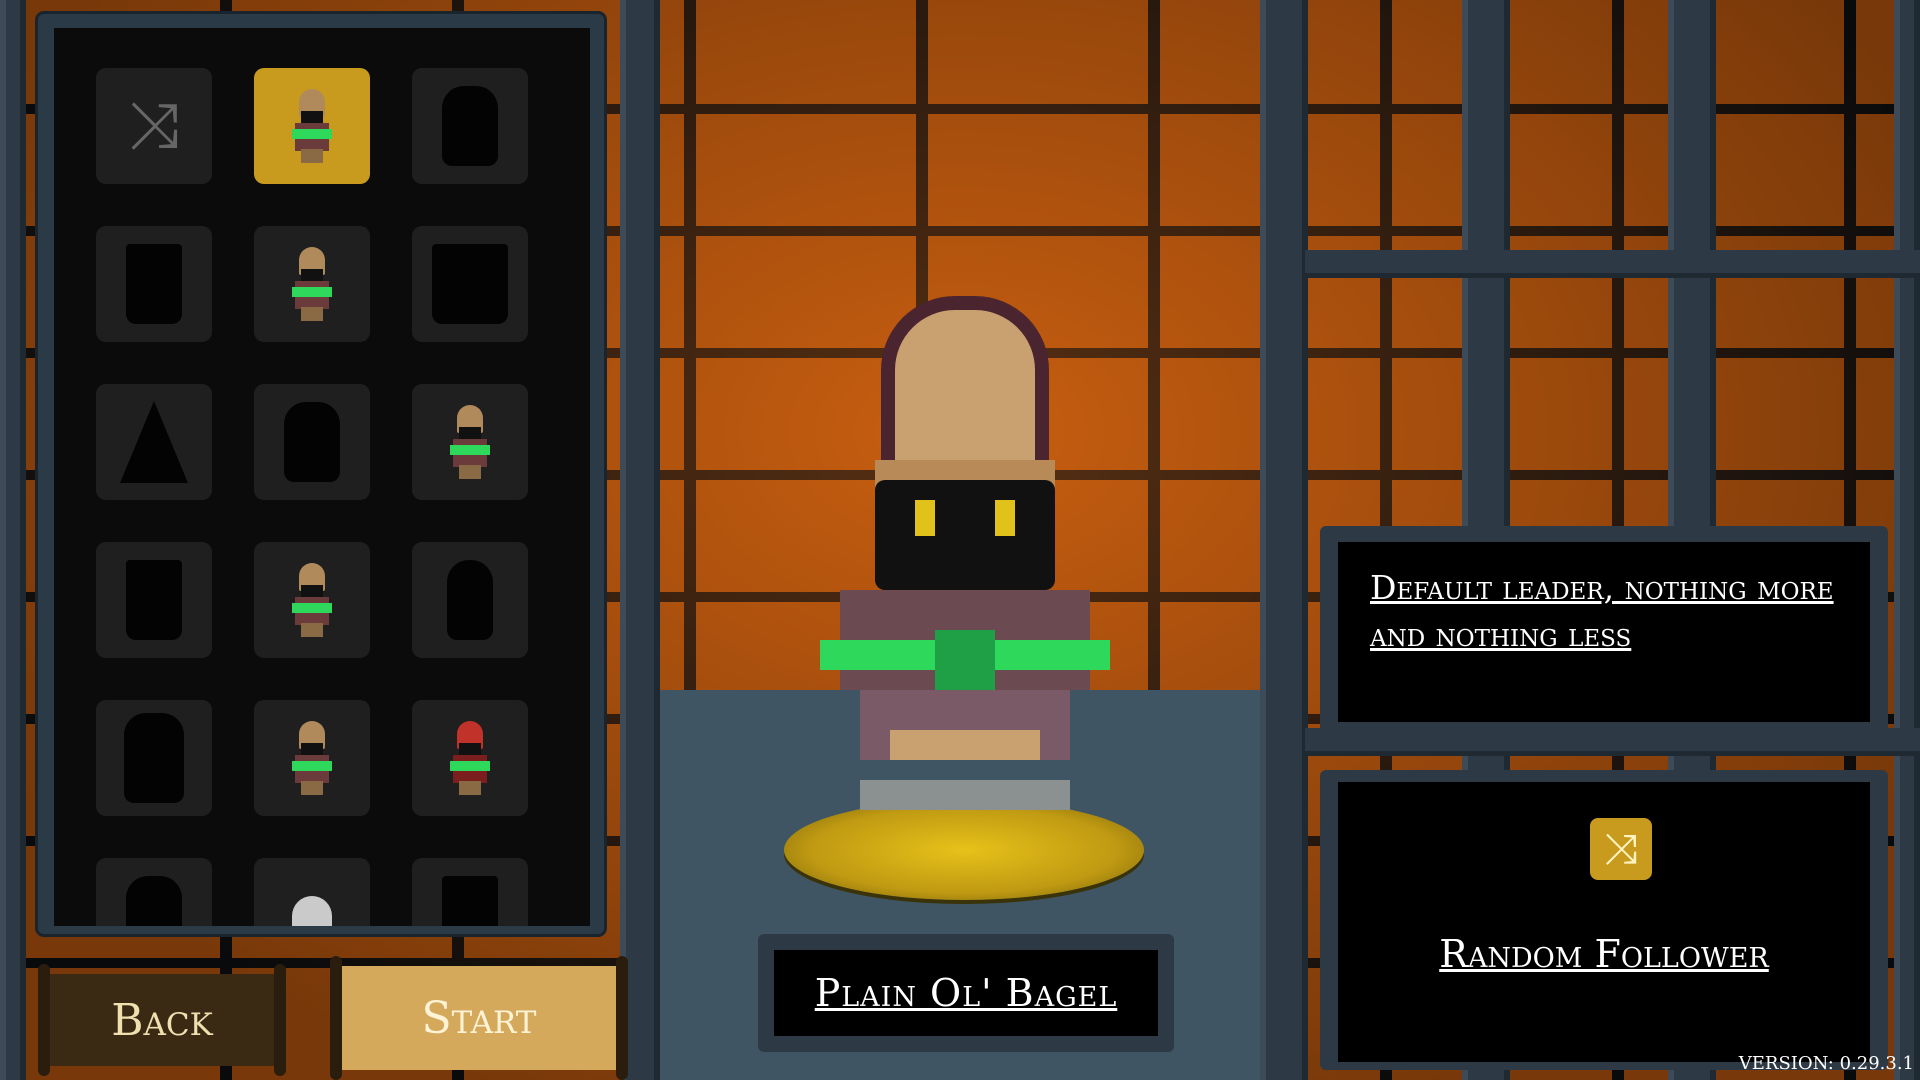  What do you see at coordinates (1612, 264) in the screenshot?
I see `cell-crossbar` at bounding box center [1612, 264].